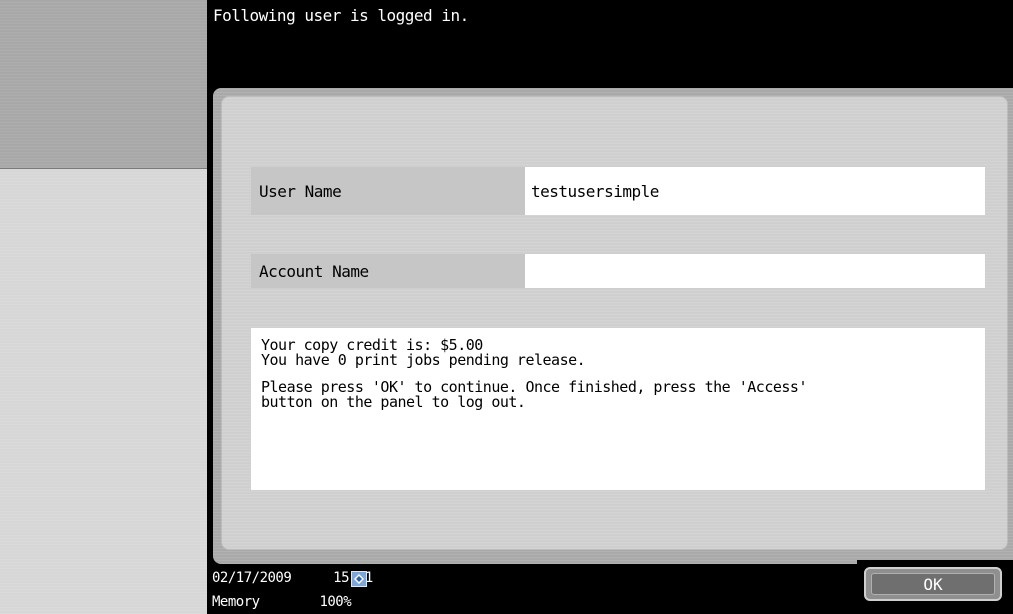 Image resolution: width=1013 pixels, height=614 pixels. Describe the element at coordinates (335, 602) in the screenshot. I see `memory-value: 100%` at that location.